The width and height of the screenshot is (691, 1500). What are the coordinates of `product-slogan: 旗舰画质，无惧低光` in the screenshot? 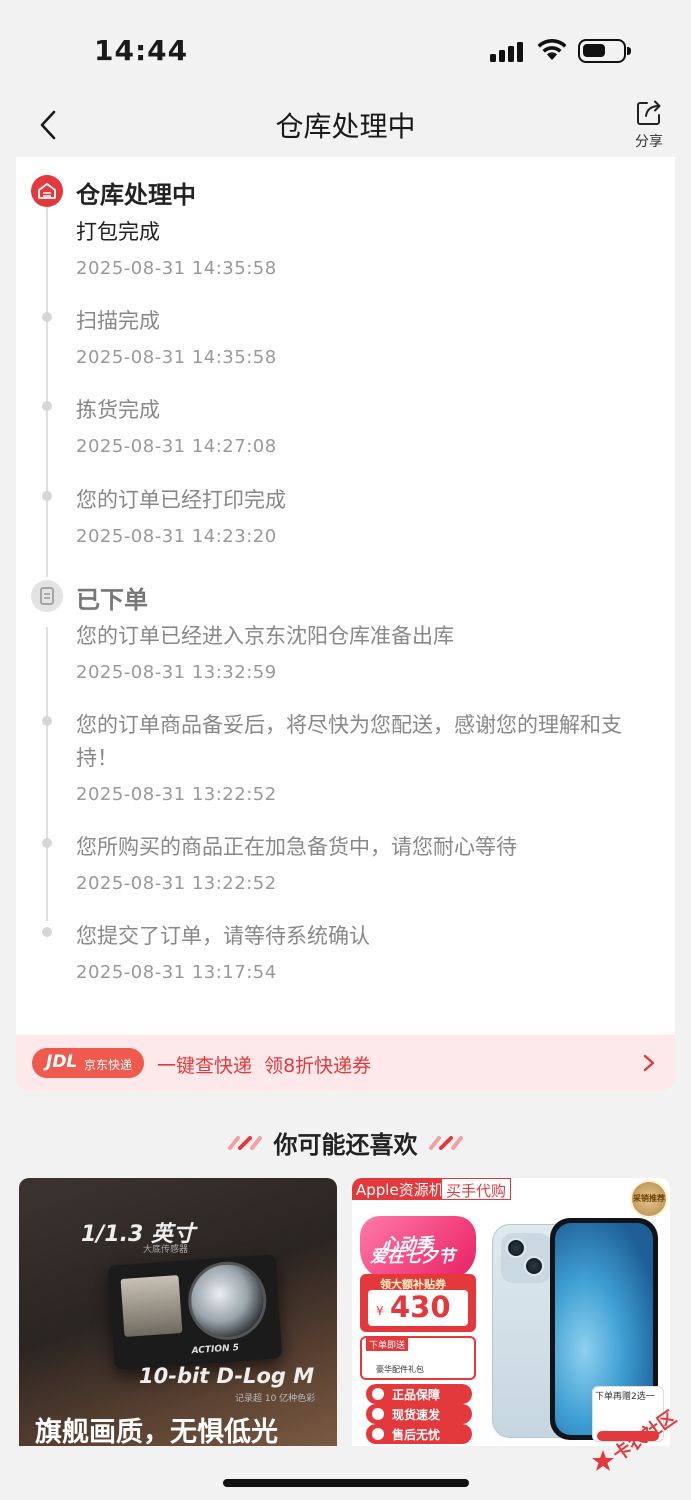 It's located at (156, 1431).